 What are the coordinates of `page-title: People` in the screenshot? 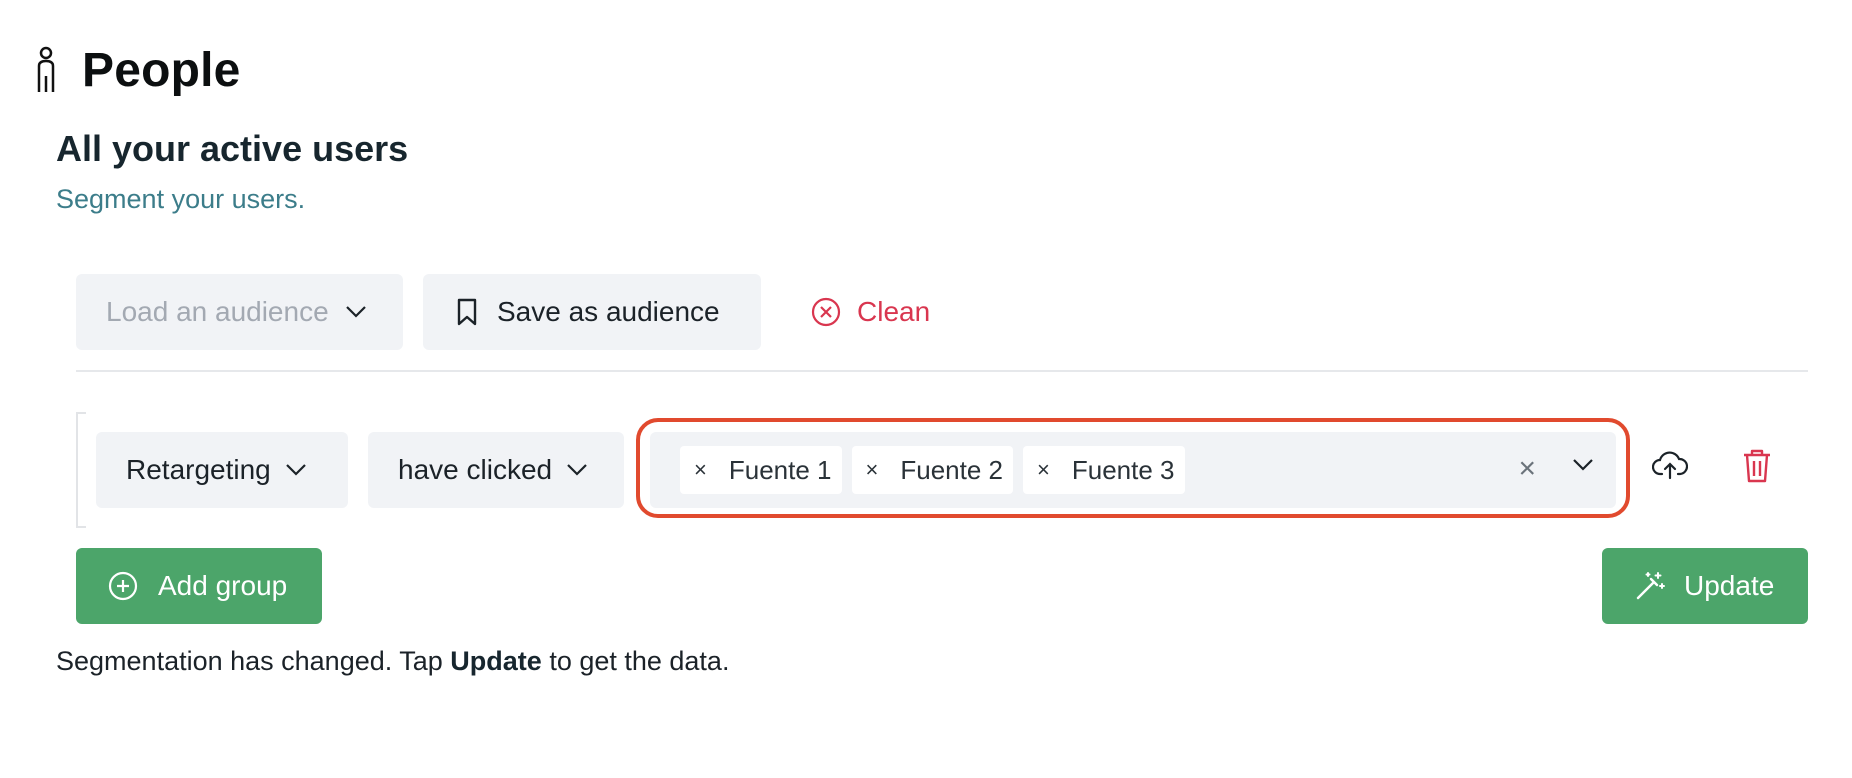 It's located at (161, 70).